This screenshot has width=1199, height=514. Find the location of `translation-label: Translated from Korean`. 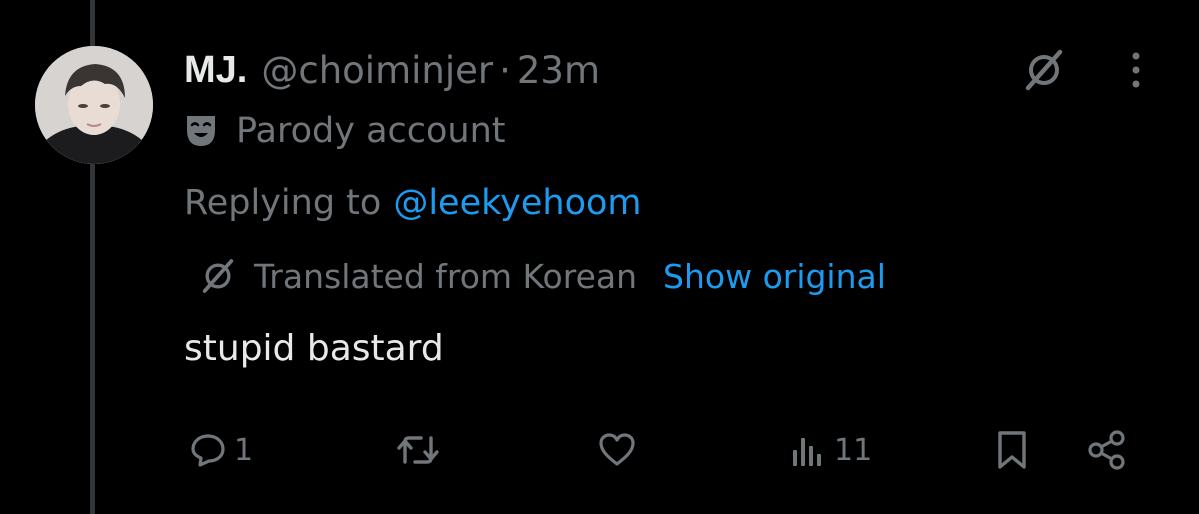

translation-label: Translated from Korean is located at coordinates (446, 276).